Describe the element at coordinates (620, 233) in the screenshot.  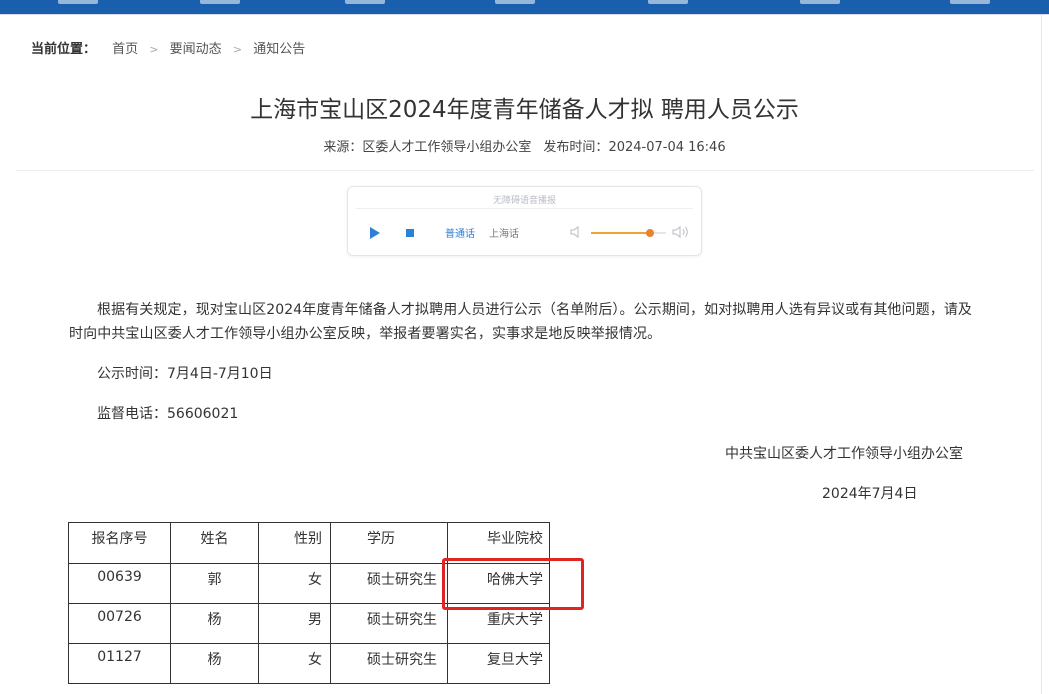
I see `volume-level-fill` at that location.